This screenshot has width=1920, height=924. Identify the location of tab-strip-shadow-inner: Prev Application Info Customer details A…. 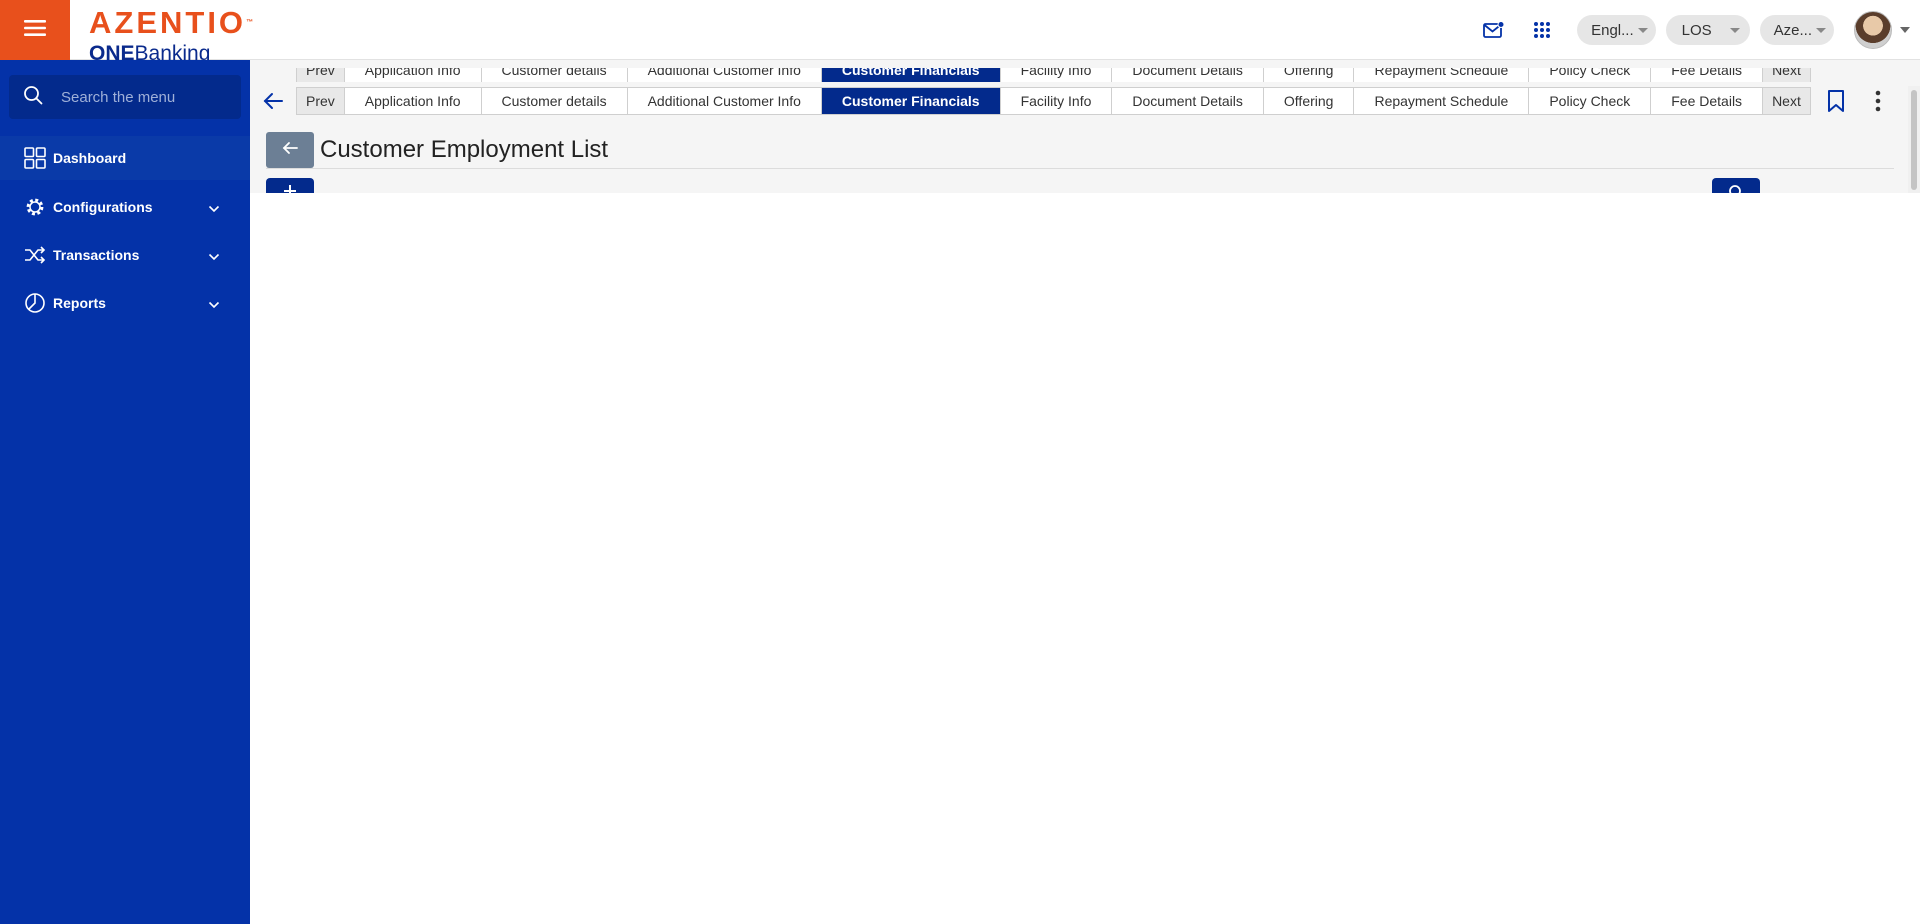
(1053, 75).